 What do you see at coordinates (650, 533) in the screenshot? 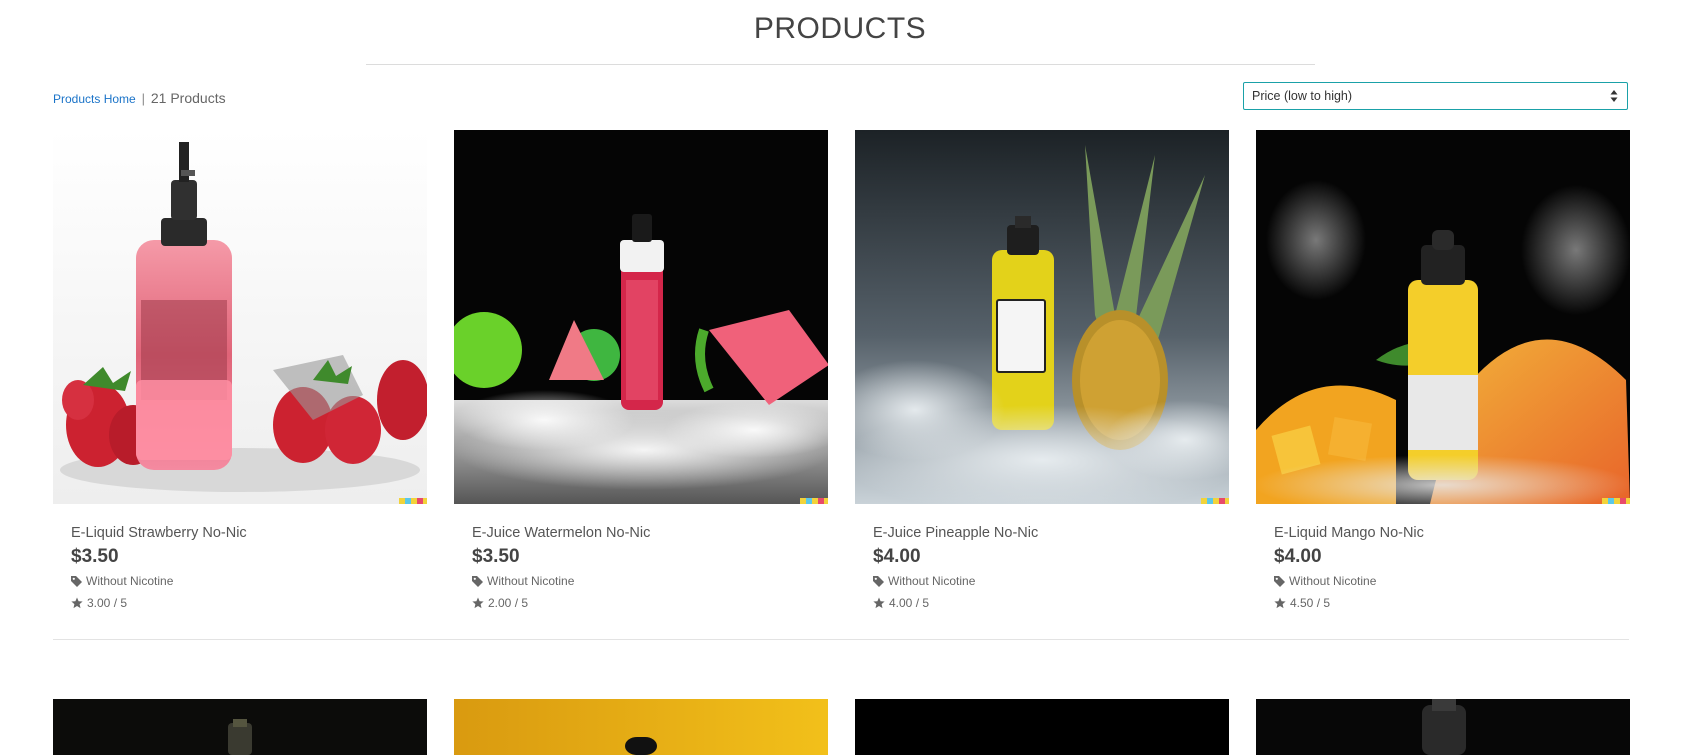
I see `product-name: E-Juice Watermelon No-Nic` at bounding box center [650, 533].